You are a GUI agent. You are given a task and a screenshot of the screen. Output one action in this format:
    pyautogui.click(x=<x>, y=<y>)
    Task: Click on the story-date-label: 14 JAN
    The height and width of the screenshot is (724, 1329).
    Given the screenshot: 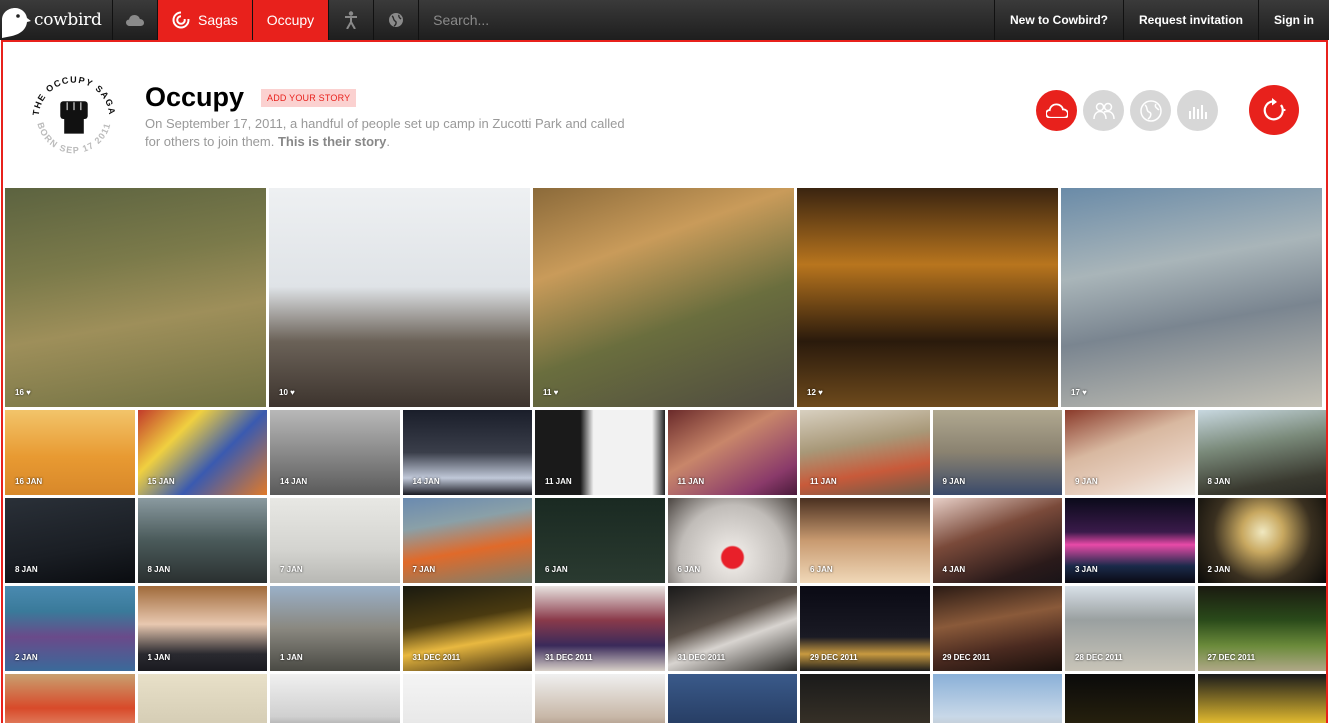 What is the action you would take?
    pyautogui.click(x=426, y=481)
    